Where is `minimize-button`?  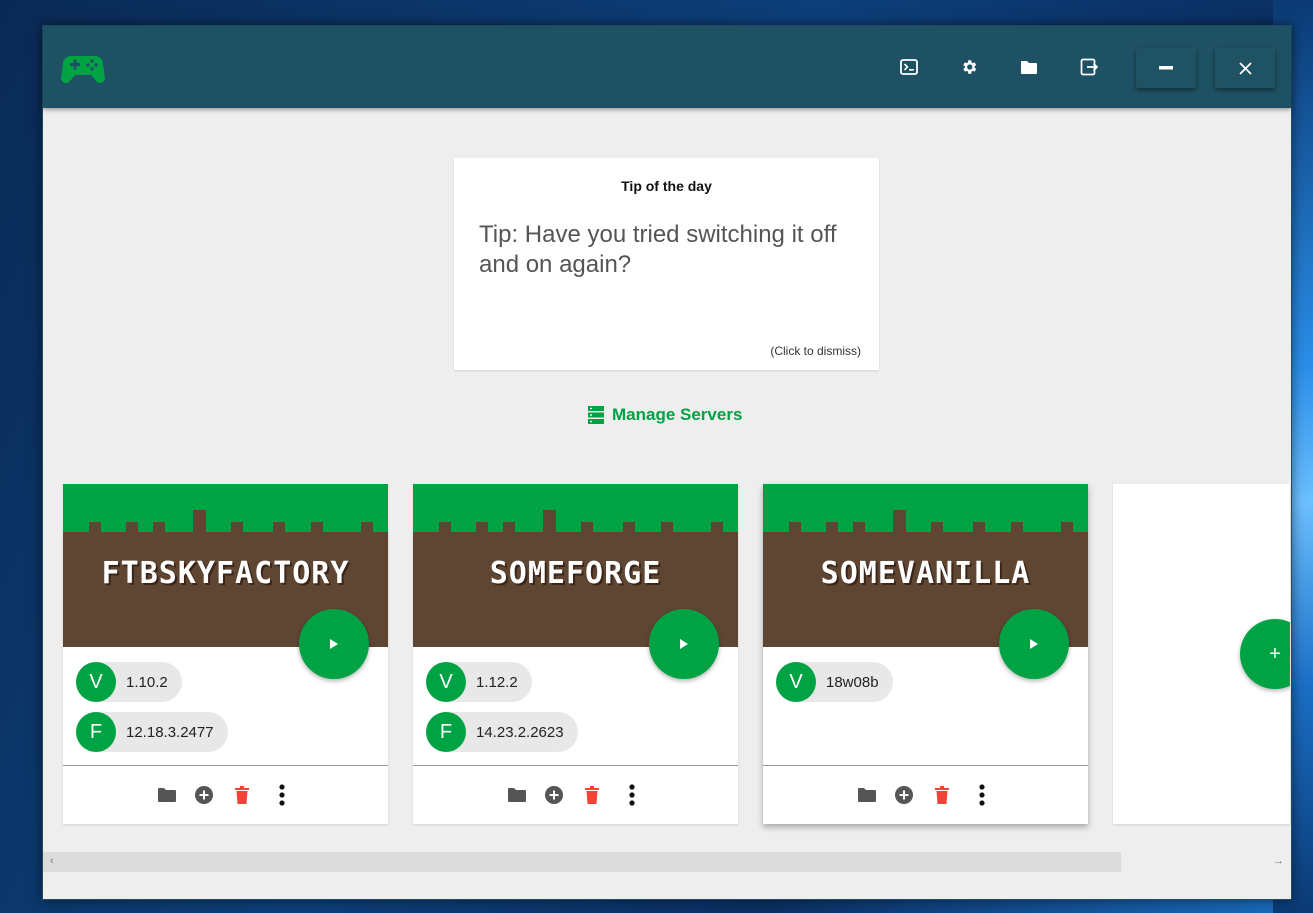 minimize-button is located at coordinates (1166, 68).